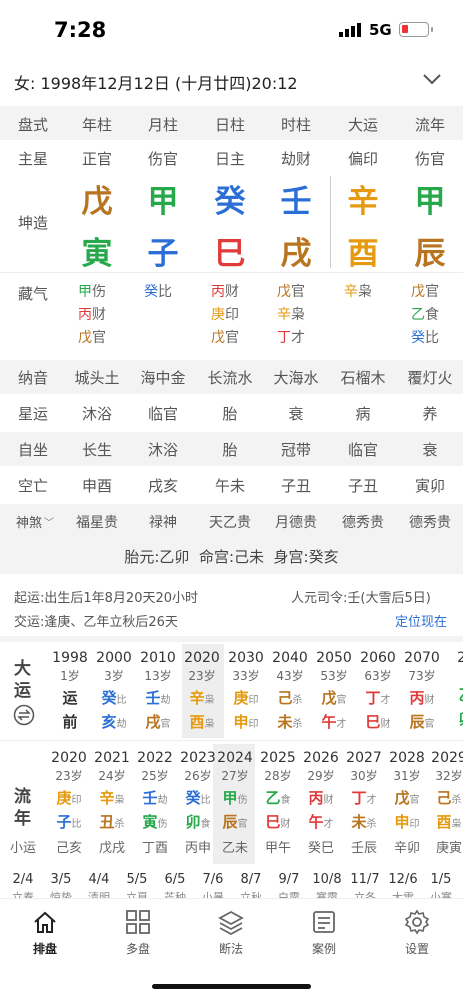 The width and height of the screenshot is (463, 1000). Describe the element at coordinates (230, 250) in the screenshot. I see `earthly-branch: 巳` at that location.